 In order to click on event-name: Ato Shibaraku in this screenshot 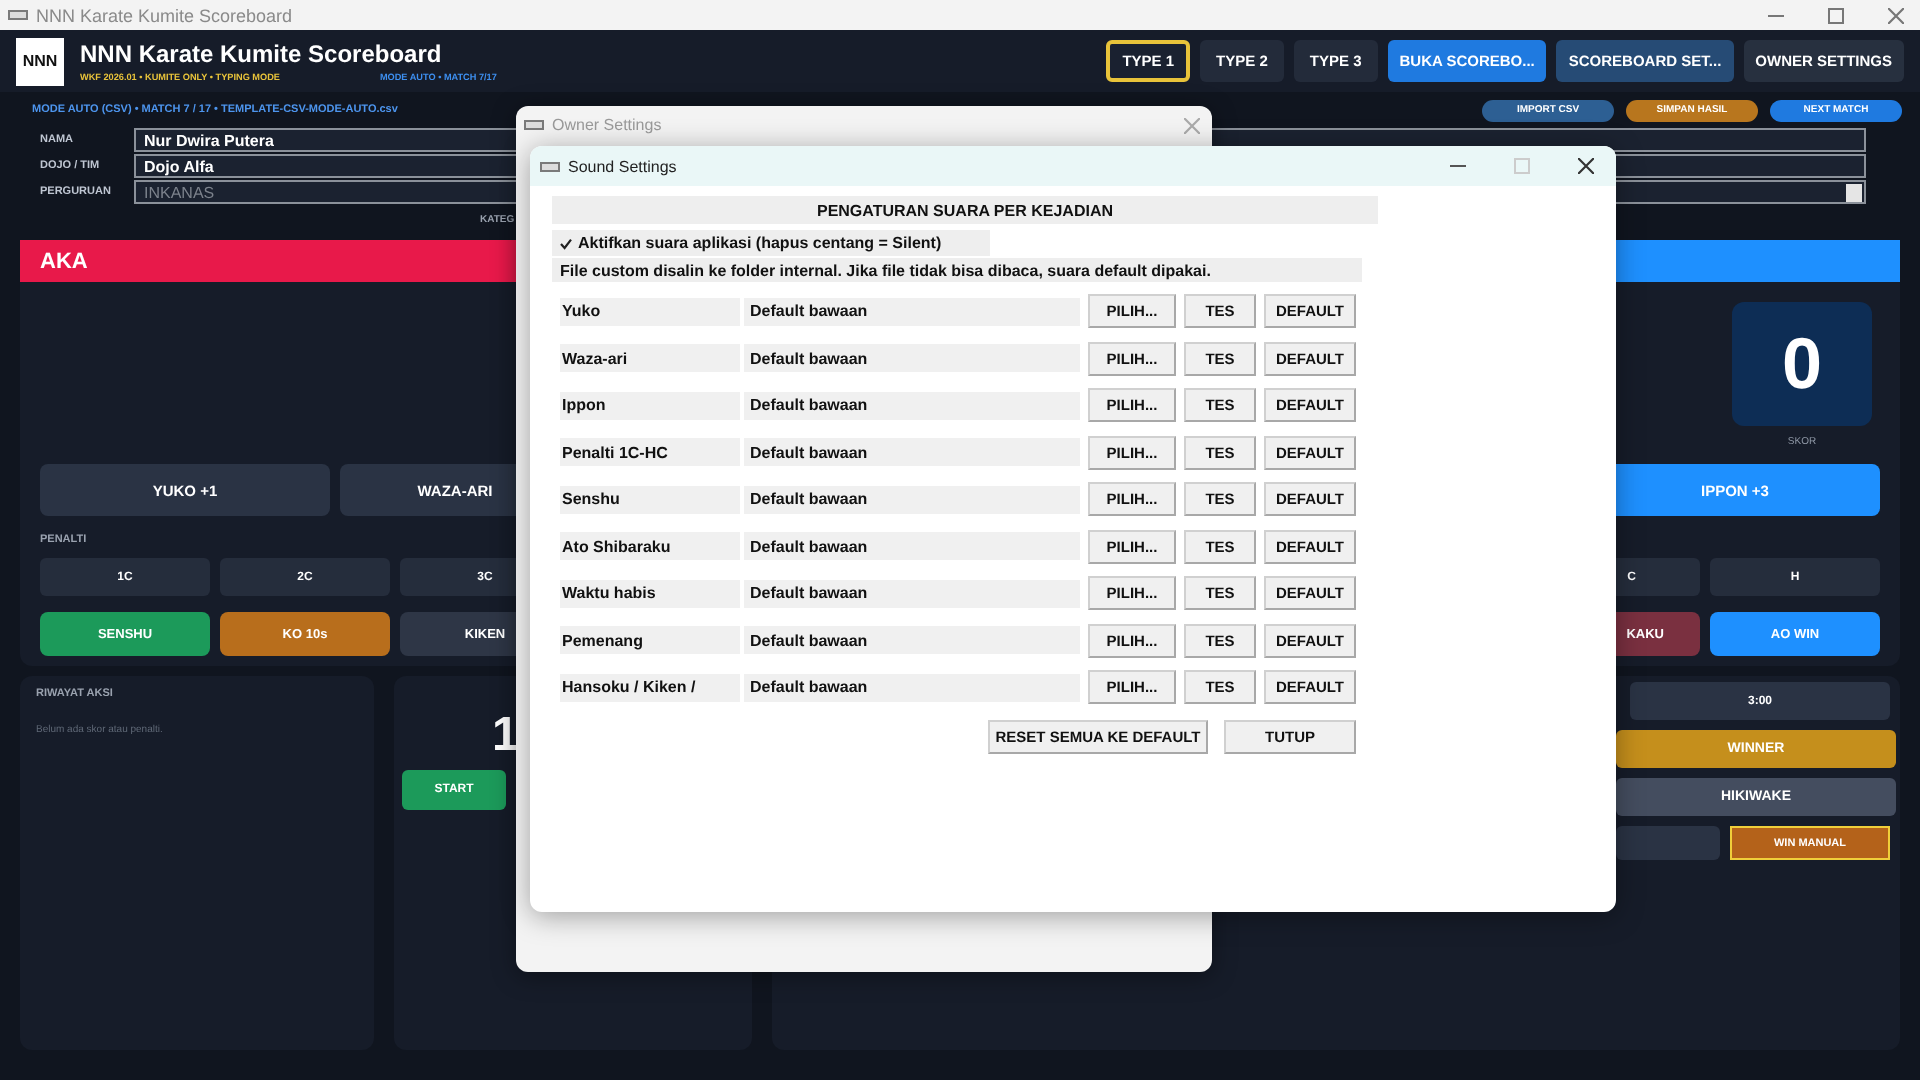, I will do `click(650, 546)`.